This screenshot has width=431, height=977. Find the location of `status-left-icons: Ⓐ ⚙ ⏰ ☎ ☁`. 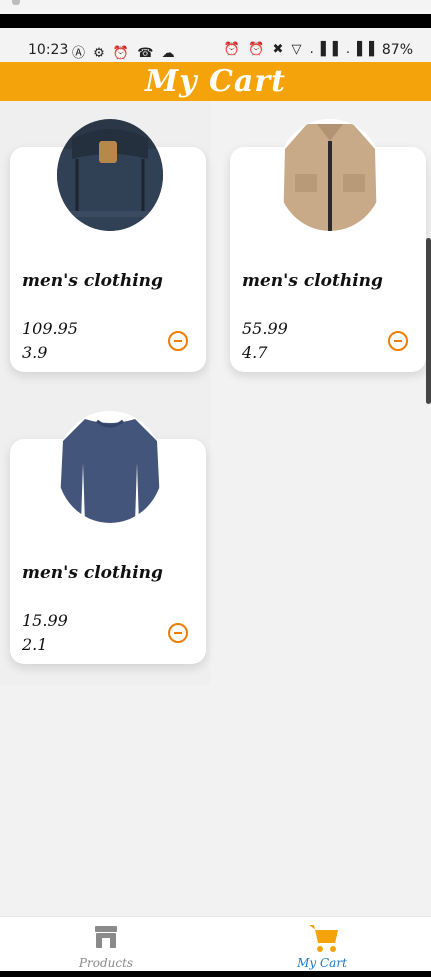

status-left-icons: Ⓐ ⚙ ⏰ ☎ ☁ is located at coordinates (124, 53).